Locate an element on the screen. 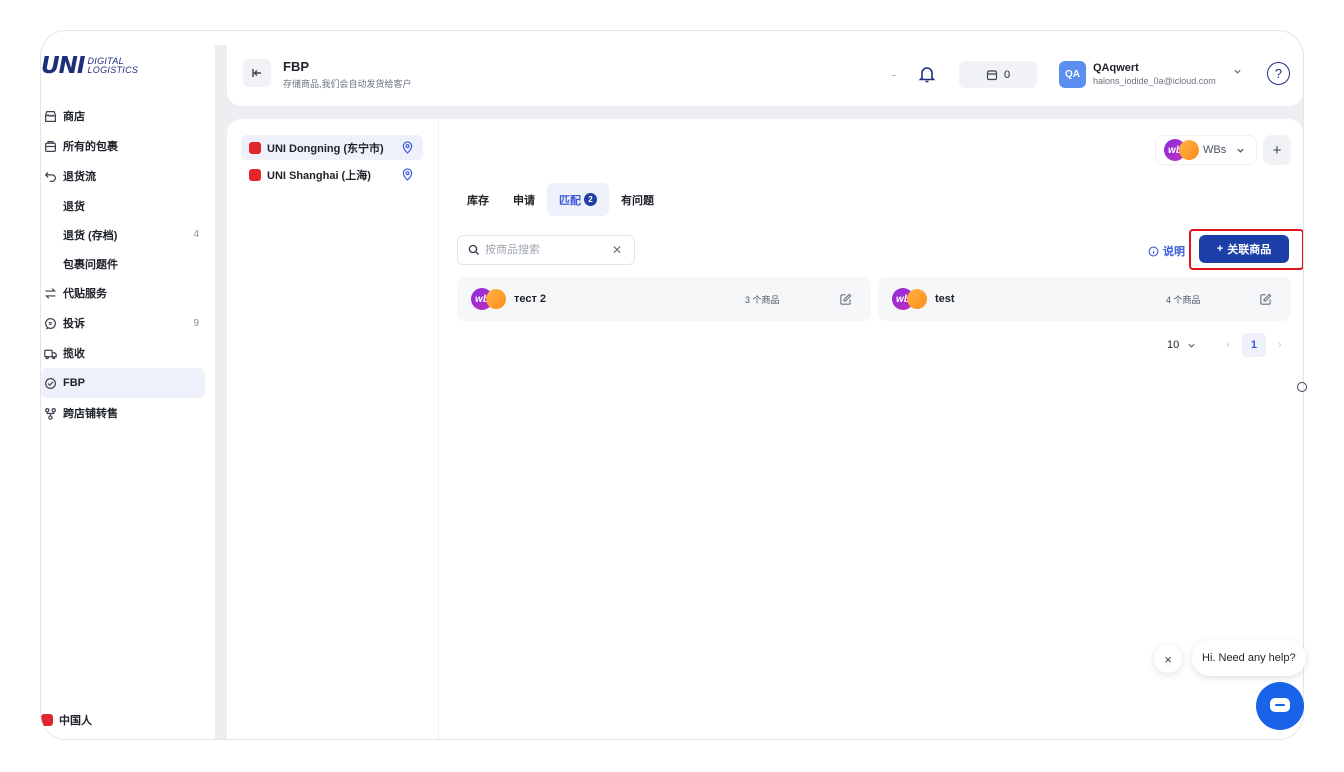 Image resolution: width=1344 pixels, height=772 pixels. tab-inventory: 库存 is located at coordinates (478, 199).